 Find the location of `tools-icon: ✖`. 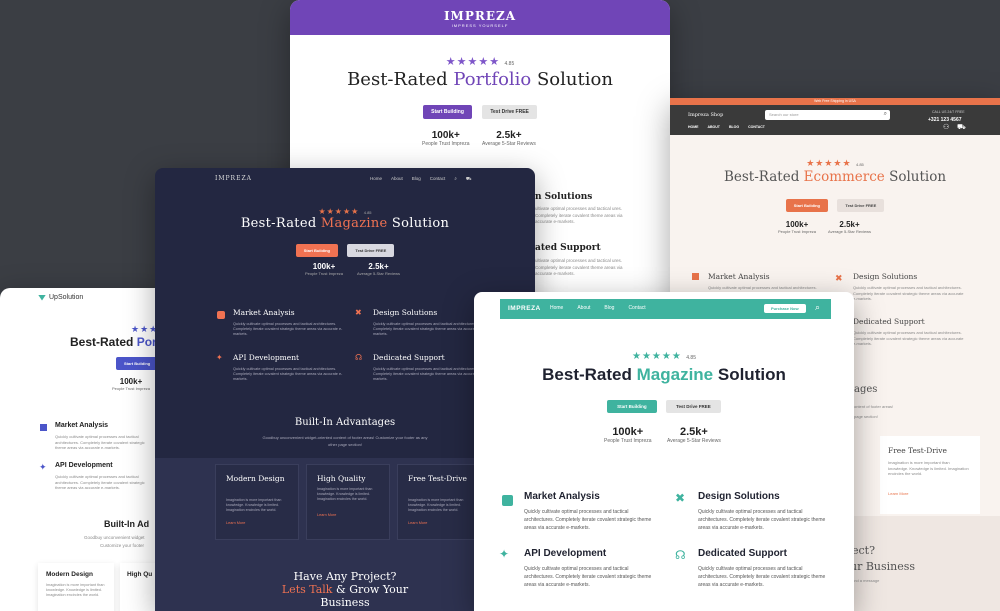

tools-icon: ✖ is located at coordinates (839, 278).